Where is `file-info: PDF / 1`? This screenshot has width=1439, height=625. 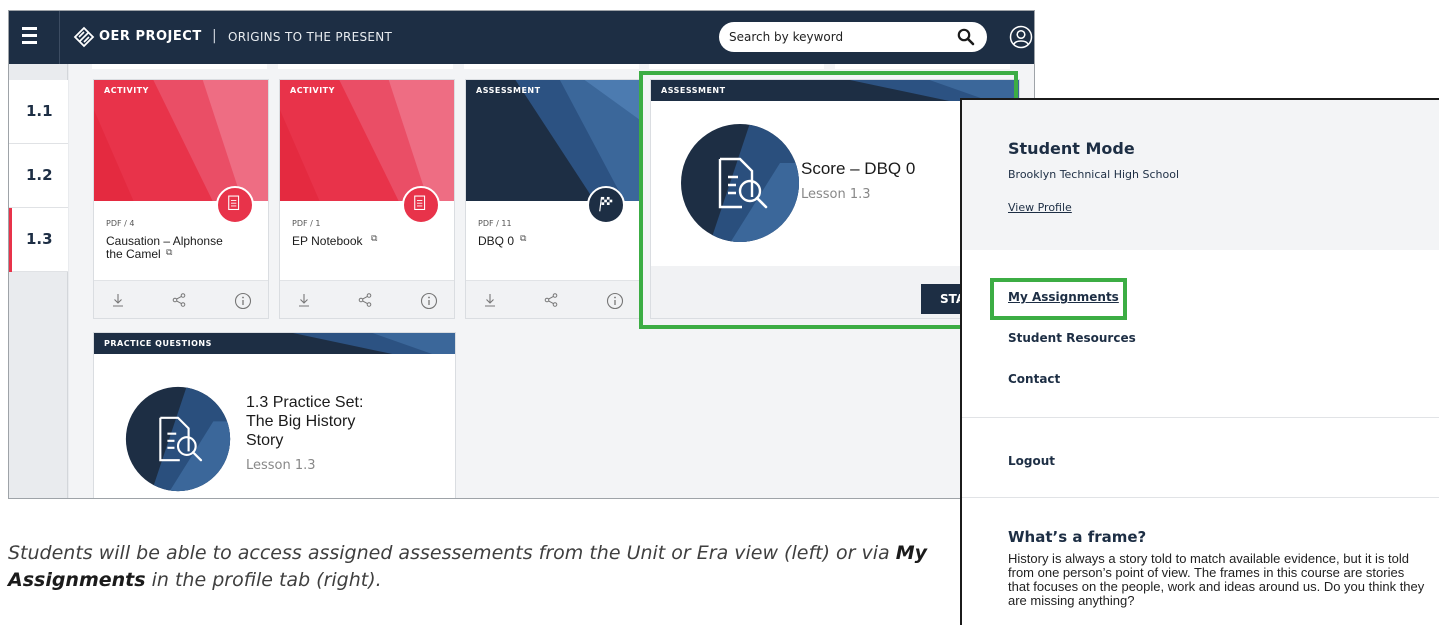
file-info: PDF / 1 is located at coordinates (306, 223).